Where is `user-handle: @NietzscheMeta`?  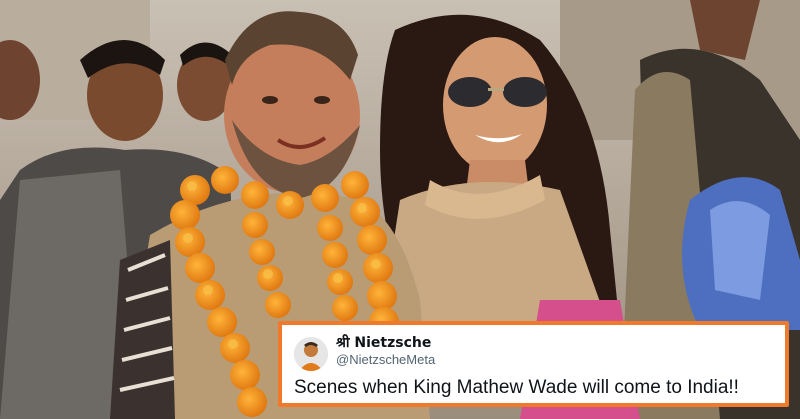 user-handle: @NietzscheMeta is located at coordinates (385, 359).